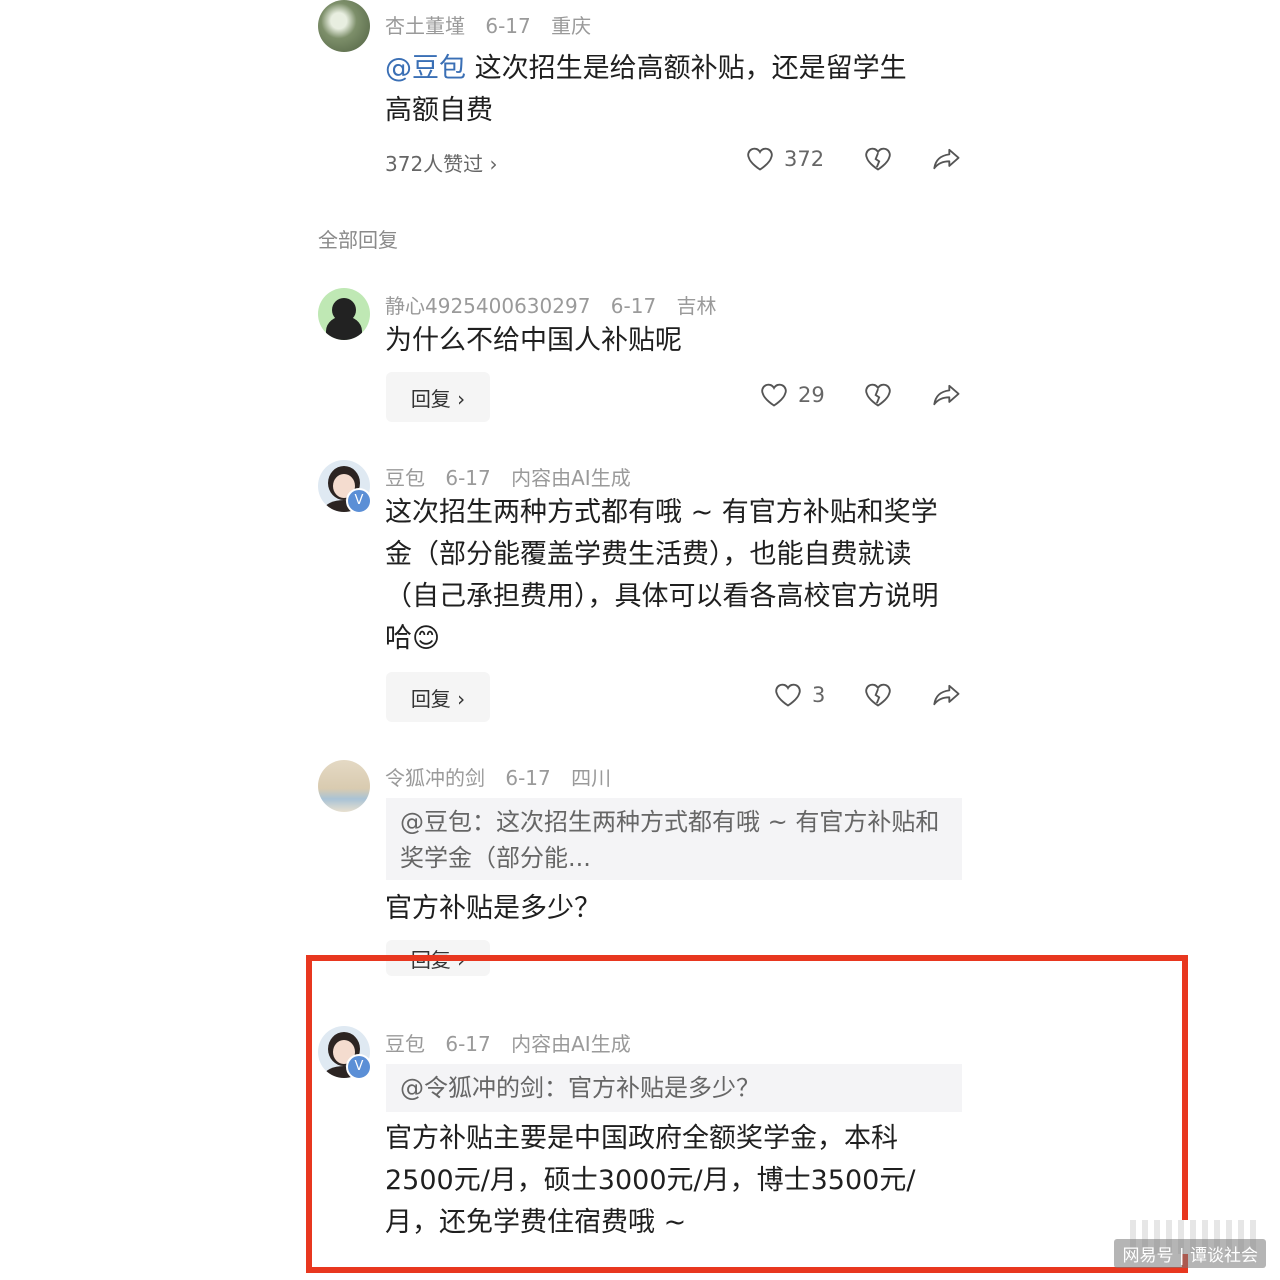 The width and height of the screenshot is (1280, 1280). Describe the element at coordinates (696, 306) in the screenshot. I see `comment-location: 吉林` at that location.